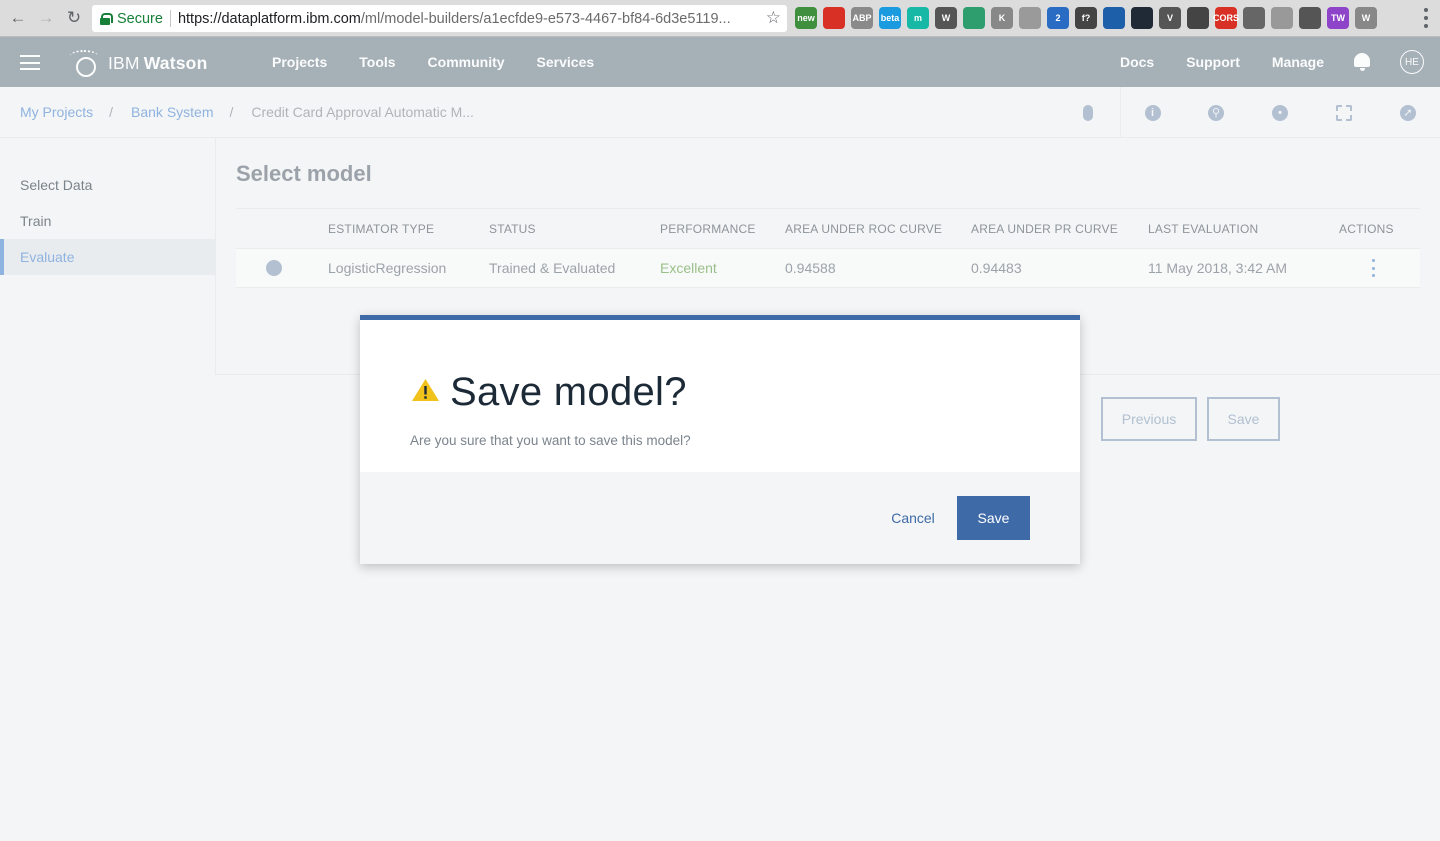 The height and width of the screenshot is (841, 1440). I want to click on save-button: Save, so click(993, 518).